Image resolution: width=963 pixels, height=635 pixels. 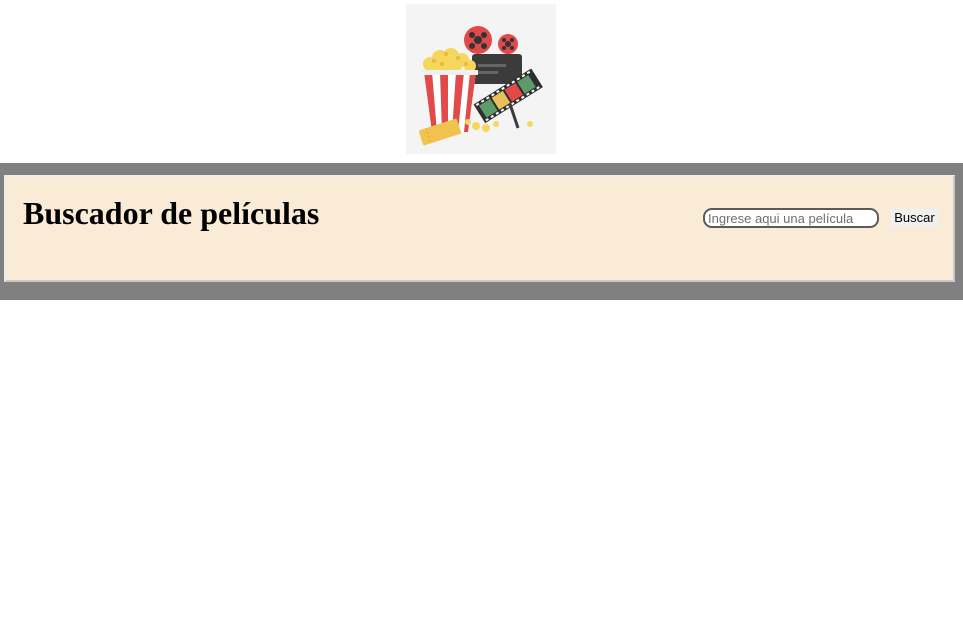 I want to click on cinema-logo-icon, so click(x=481, y=86).